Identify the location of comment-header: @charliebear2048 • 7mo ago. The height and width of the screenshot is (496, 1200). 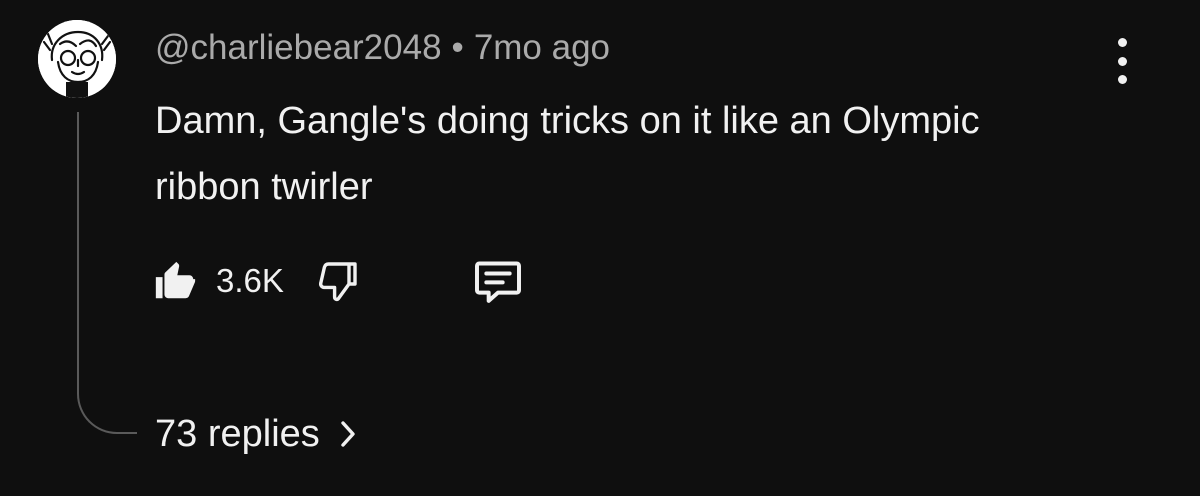
(382, 48).